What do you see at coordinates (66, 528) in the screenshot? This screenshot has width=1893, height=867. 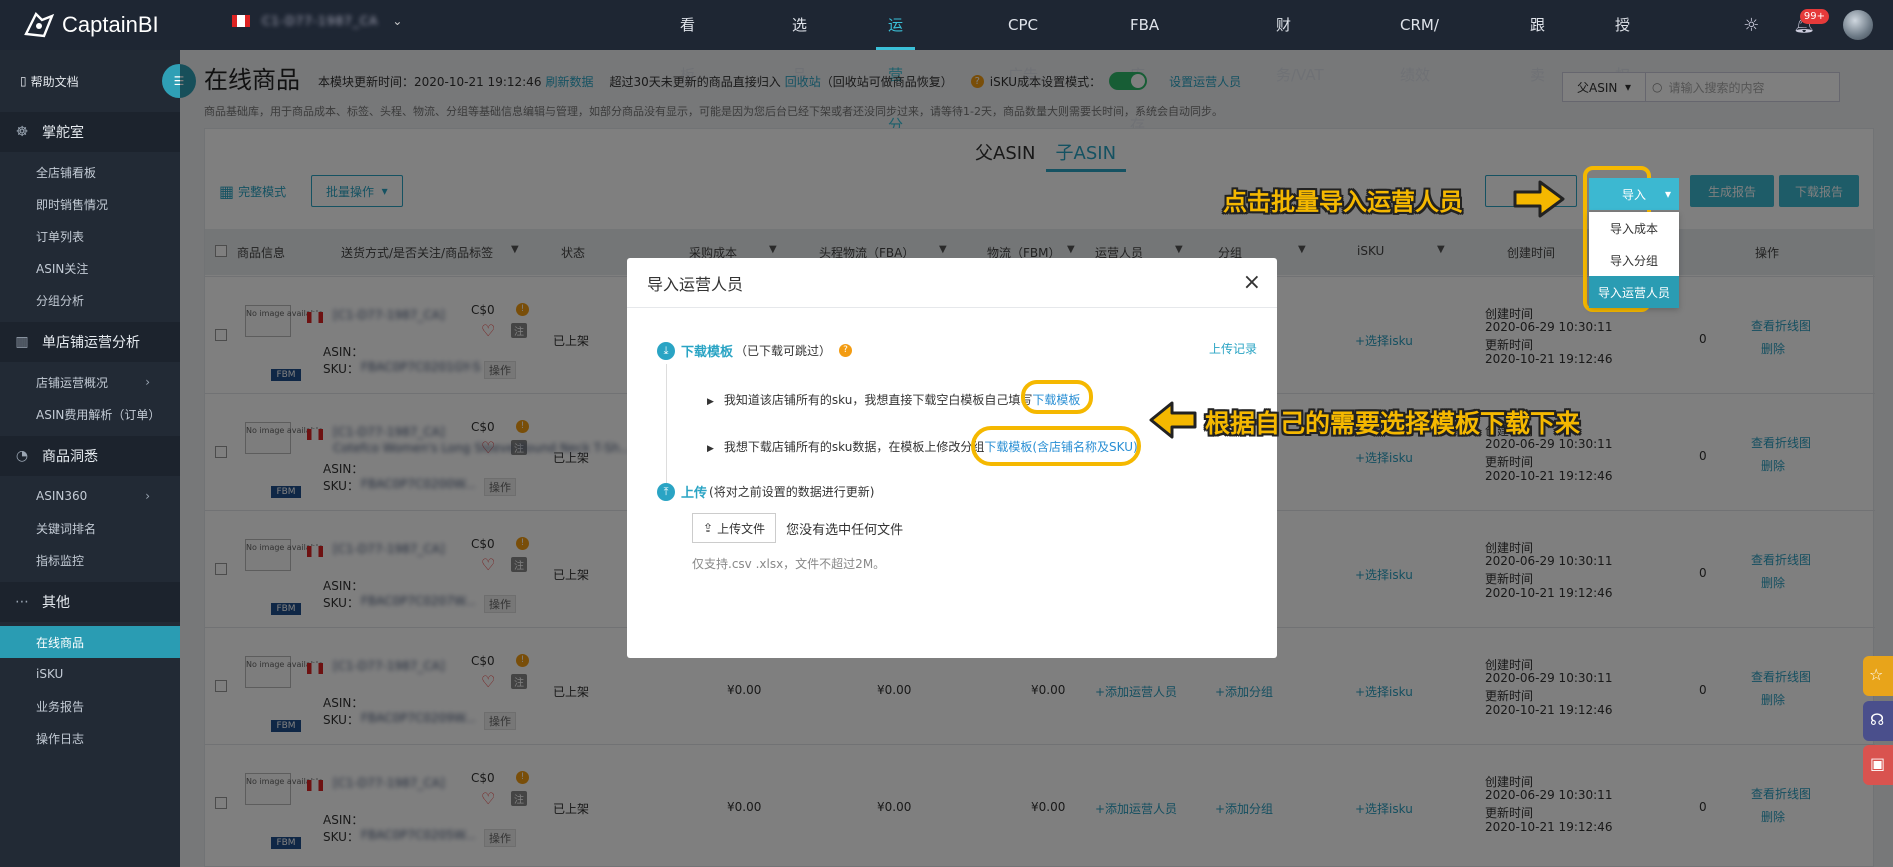 I see `sidebar-item-label: 关键词排名` at bounding box center [66, 528].